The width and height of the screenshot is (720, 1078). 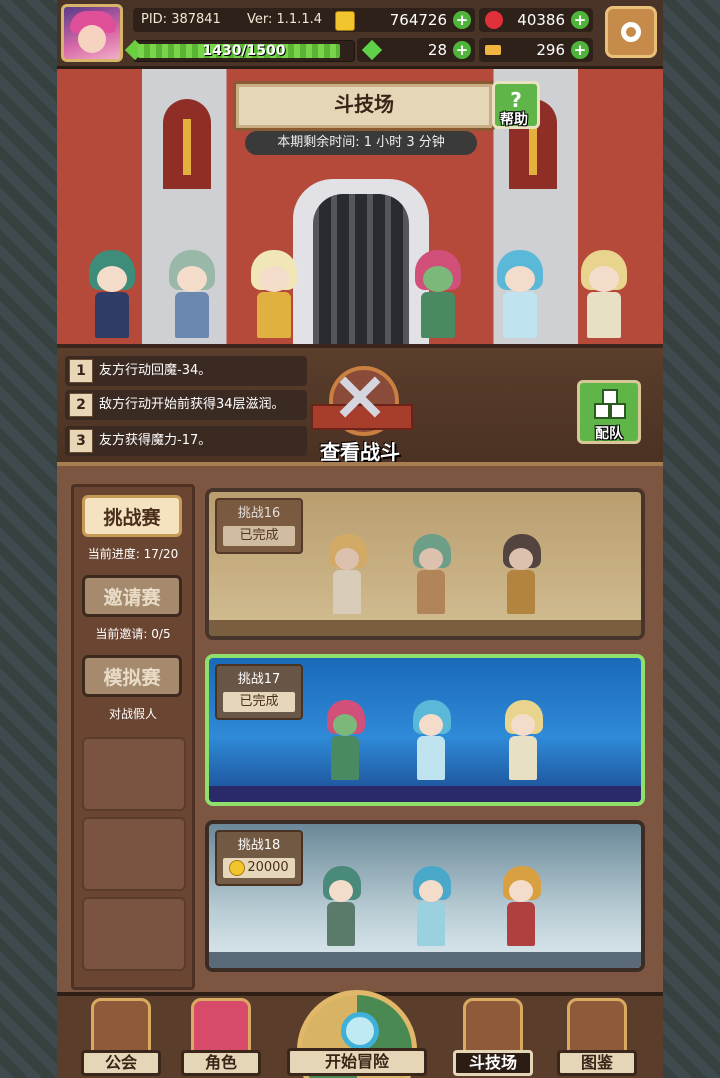 I want to click on buff-number: 1, so click(x=81, y=371).